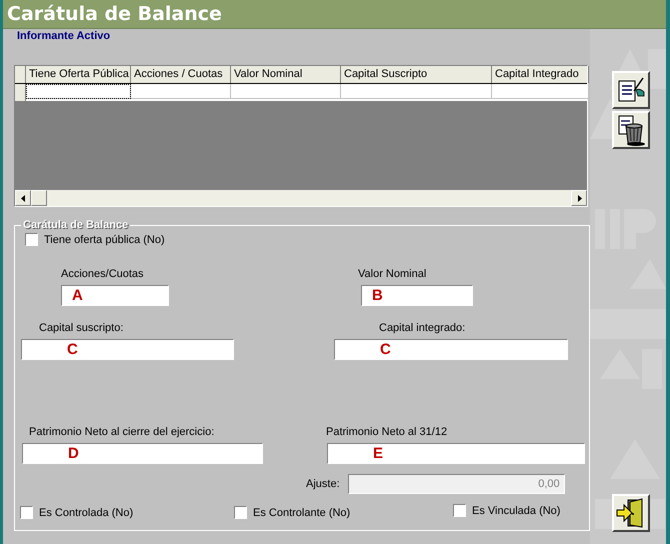  What do you see at coordinates (81, 328) in the screenshot?
I see `field-label: Capital suscripto:` at bounding box center [81, 328].